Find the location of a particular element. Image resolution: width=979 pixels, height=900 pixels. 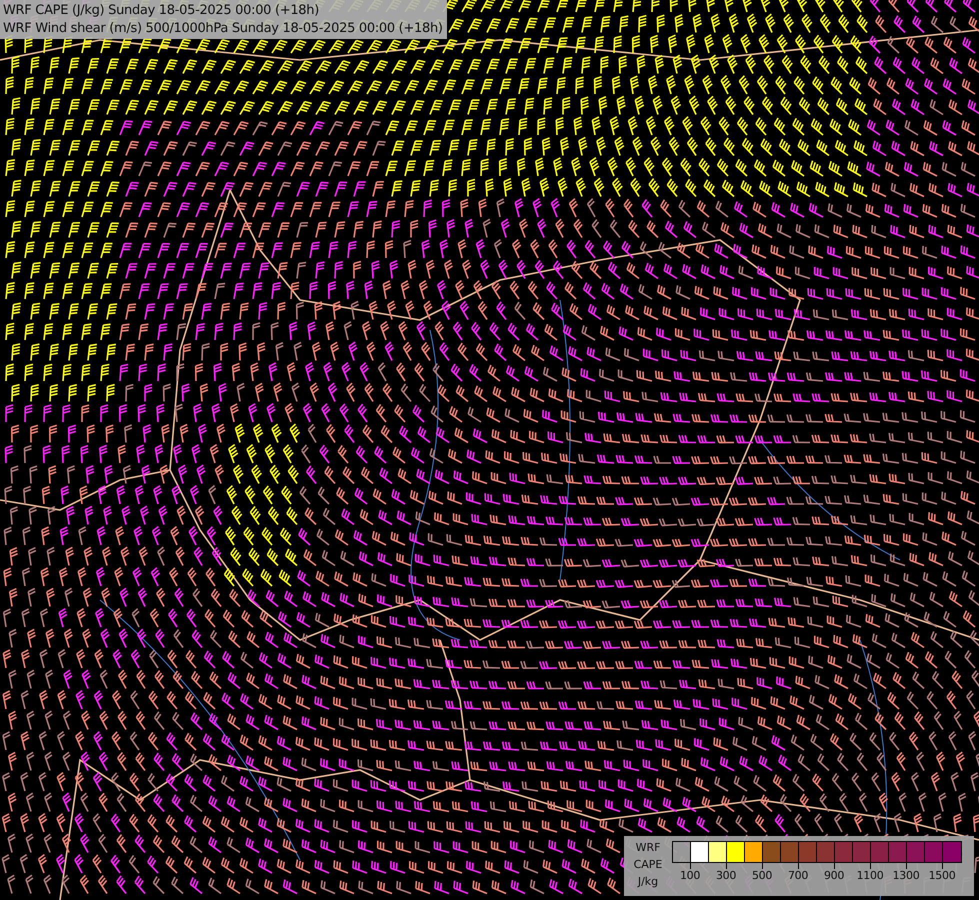

tick-label: 100 is located at coordinates (690, 876).